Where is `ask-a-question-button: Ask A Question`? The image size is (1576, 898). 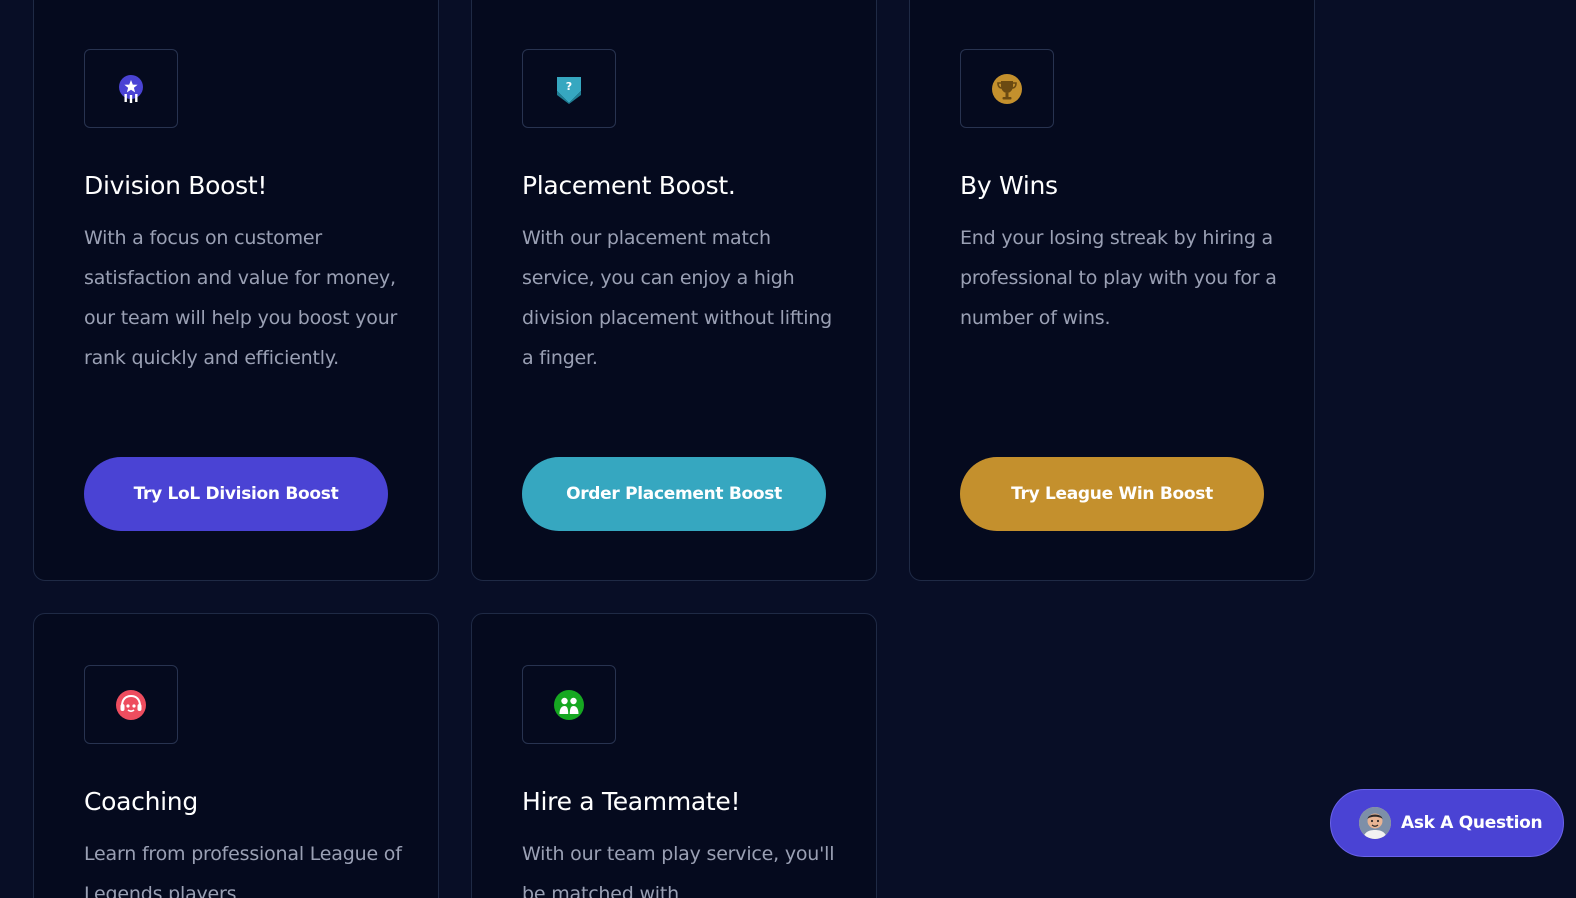
ask-a-question-button: Ask A Question is located at coordinates (1447, 823).